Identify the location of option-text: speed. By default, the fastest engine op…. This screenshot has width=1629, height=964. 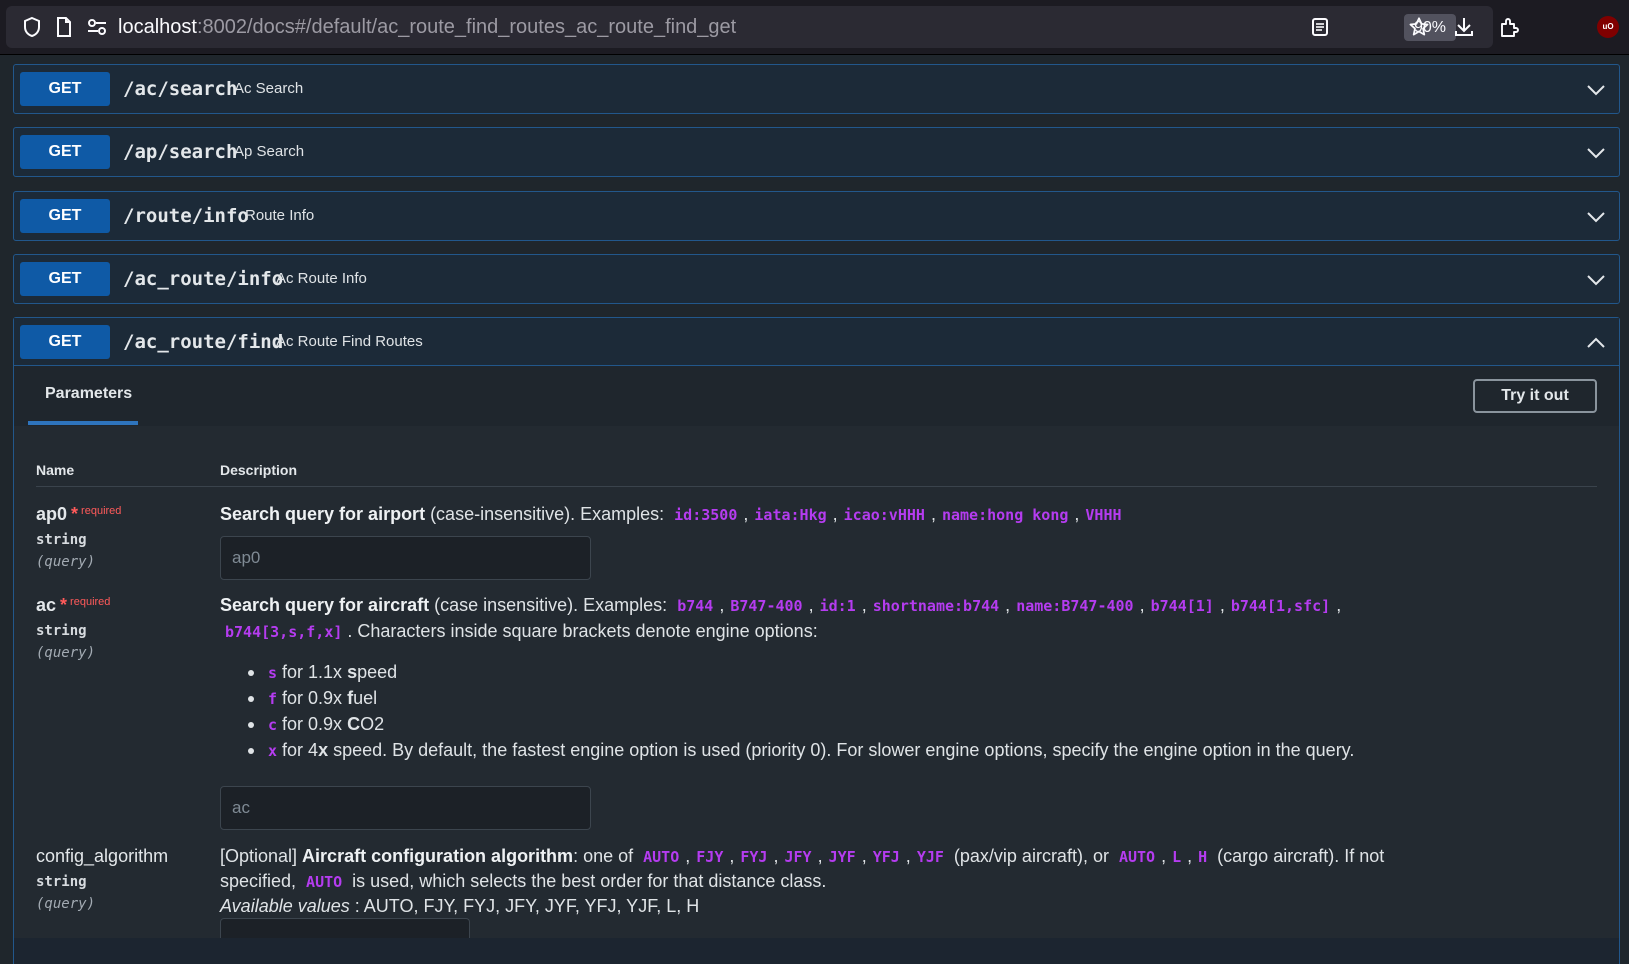
(841, 750).